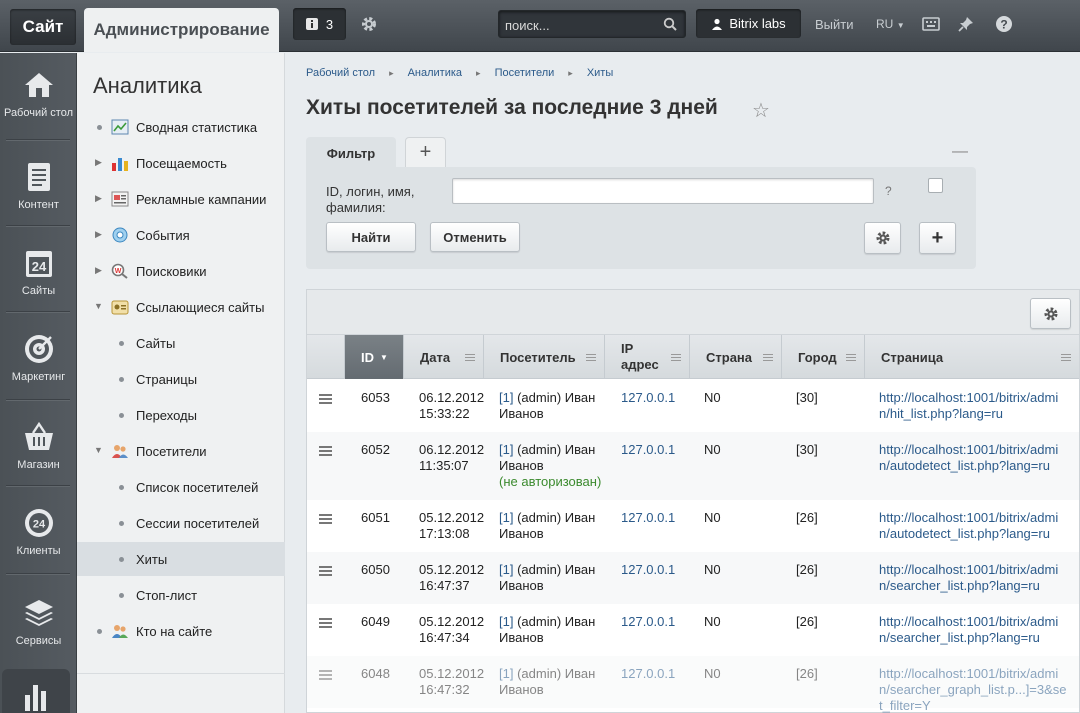 The width and height of the screenshot is (1080, 713). What do you see at coordinates (181, 415) in the screenshot?
I see `sidebar-item-9: Переходы` at bounding box center [181, 415].